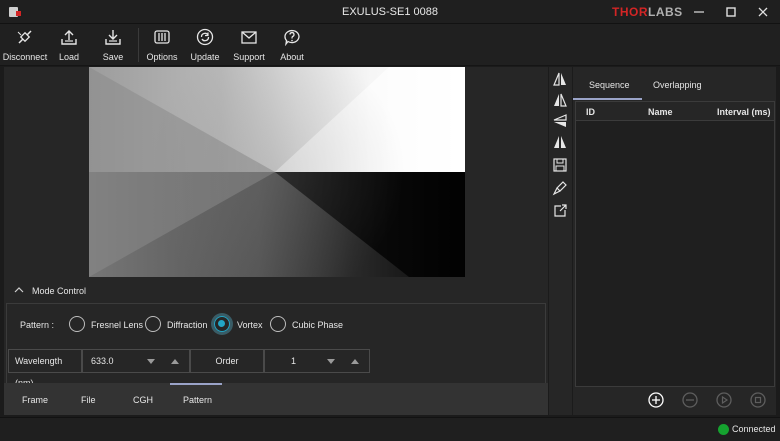  What do you see at coordinates (113, 57) in the screenshot?
I see `save-label: Save` at bounding box center [113, 57].